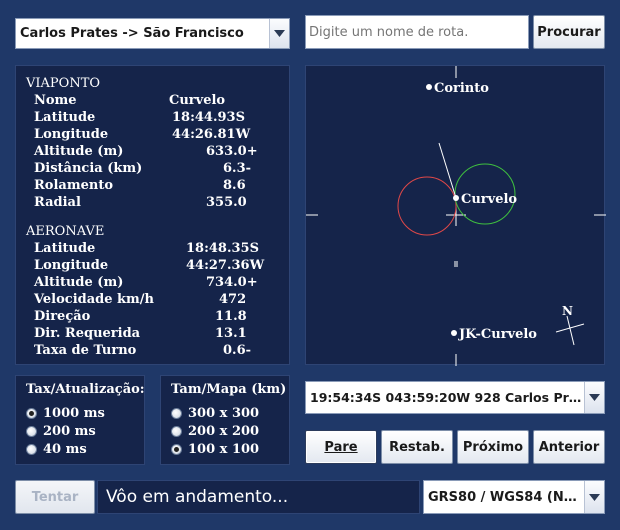 The width and height of the screenshot is (620, 530). What do you see at coordinates (231, 316) in the screenshot?
I see `aircraft-row-value: 11.8` at bounding box center [231, 316].